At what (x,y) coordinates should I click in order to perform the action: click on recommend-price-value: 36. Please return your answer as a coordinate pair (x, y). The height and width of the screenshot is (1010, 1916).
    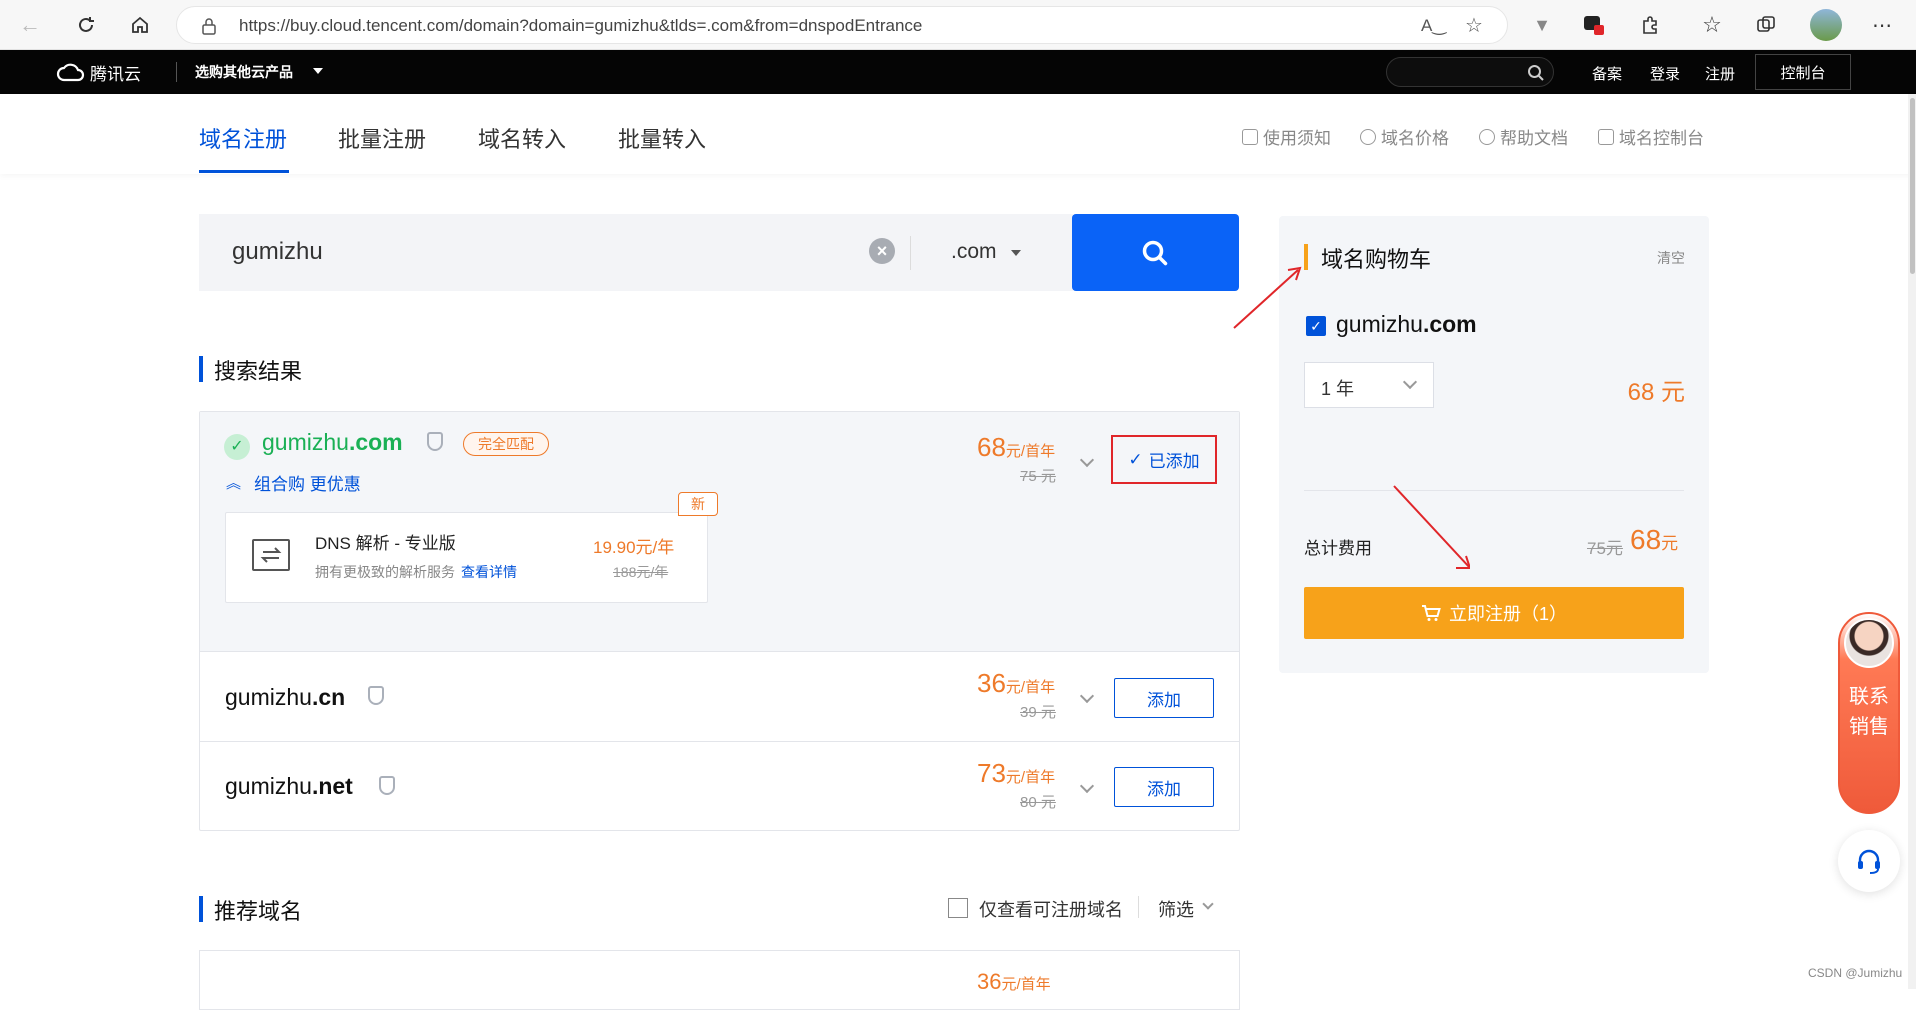
    Looking at the image, I should click on (989, 981).